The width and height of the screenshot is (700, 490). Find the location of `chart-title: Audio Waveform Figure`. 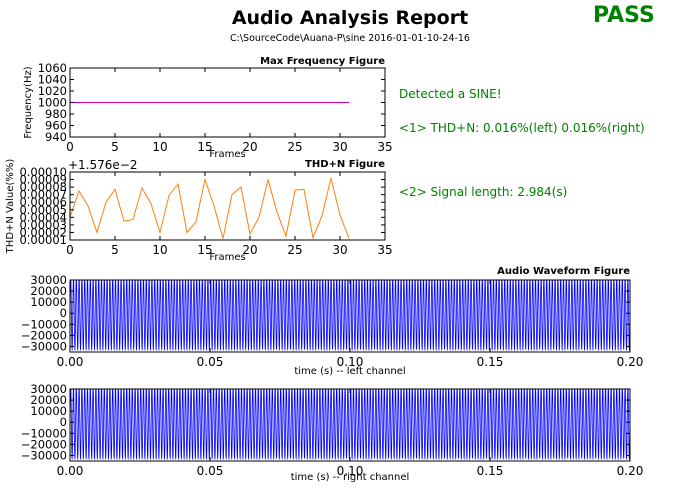

chart-title: Audio Waveform Figure is located at coordinates (563, 271).